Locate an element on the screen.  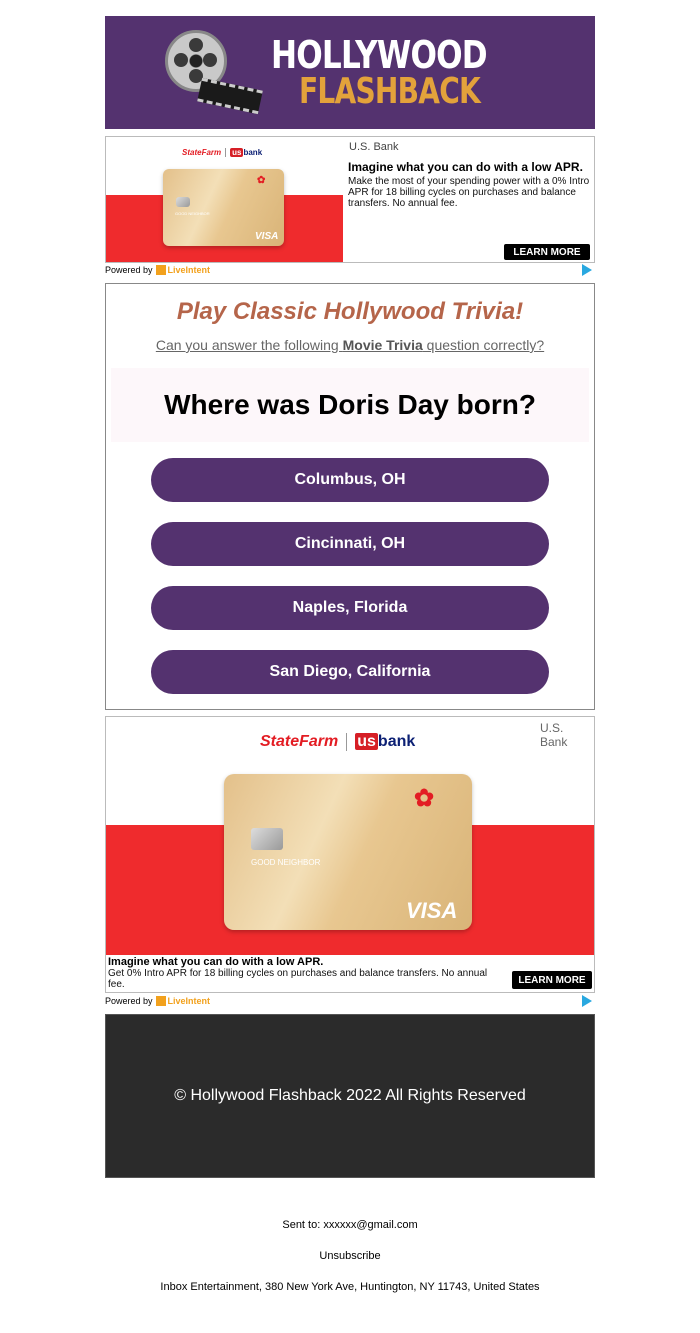
logo-title-bottom: FLASHBACK is located at coordinates (390, 91).